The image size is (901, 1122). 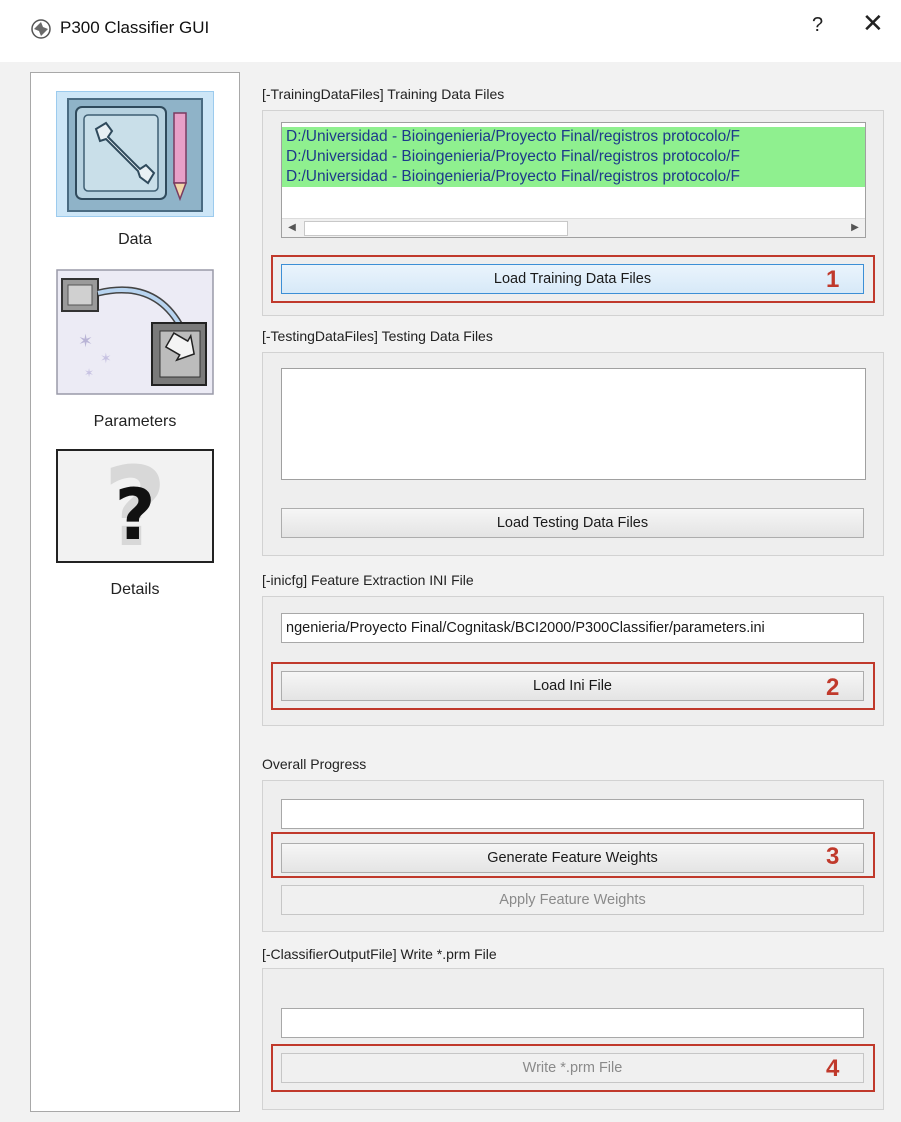 I want to click on scroll-left-icon: ◀, so click(x=292, y=228).